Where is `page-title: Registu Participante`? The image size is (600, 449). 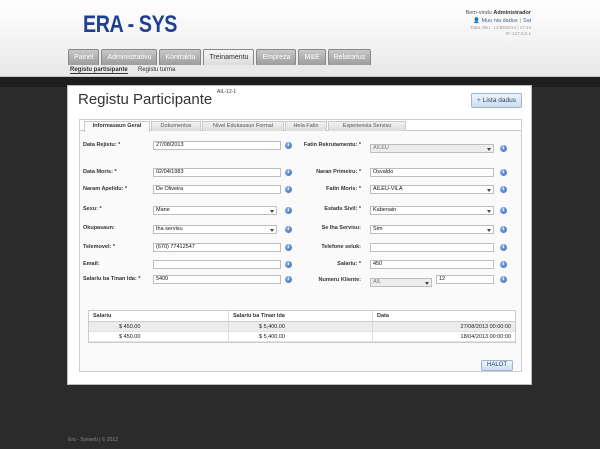 page-title: Registu Participante is located at coordinates (145, 99).